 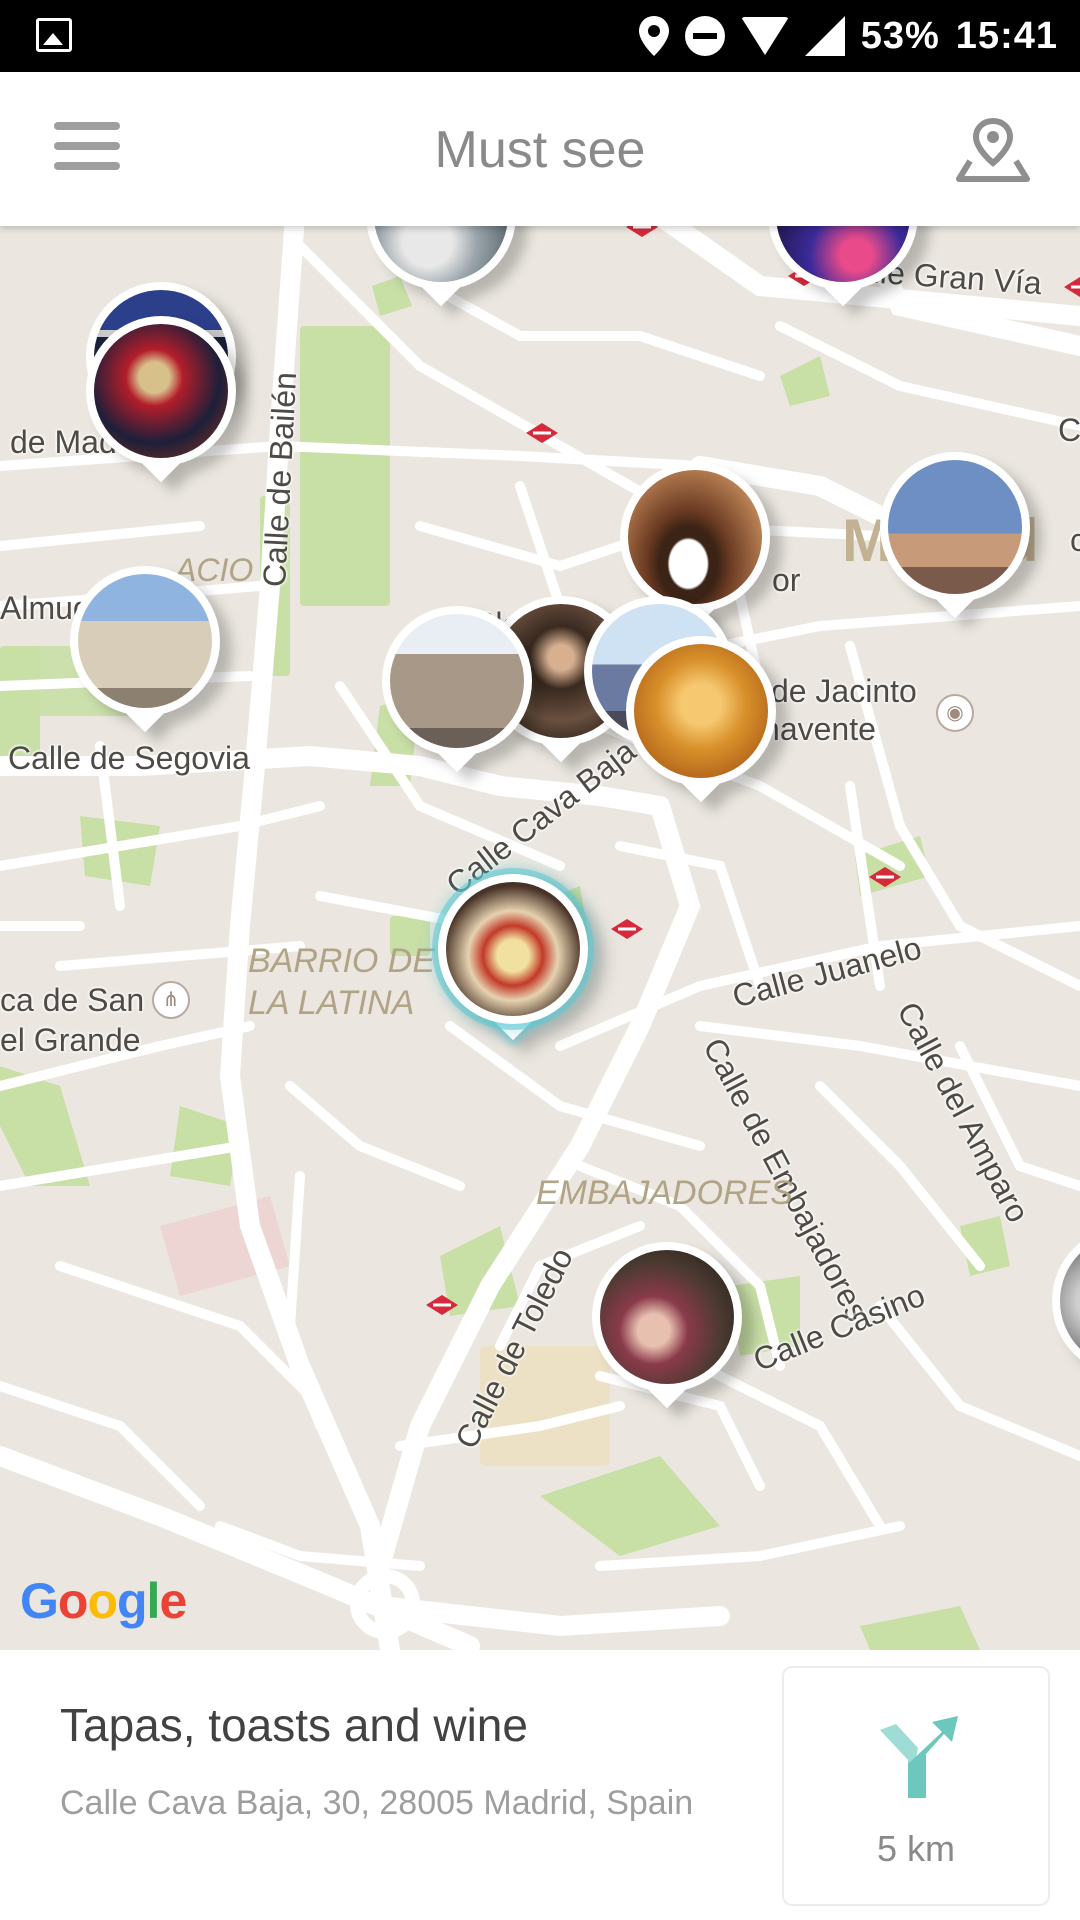 What do you see at coordinates (161, 402) in the screenshot?
I see `marker-royal-guard-front` at bounding box center [161, 402].